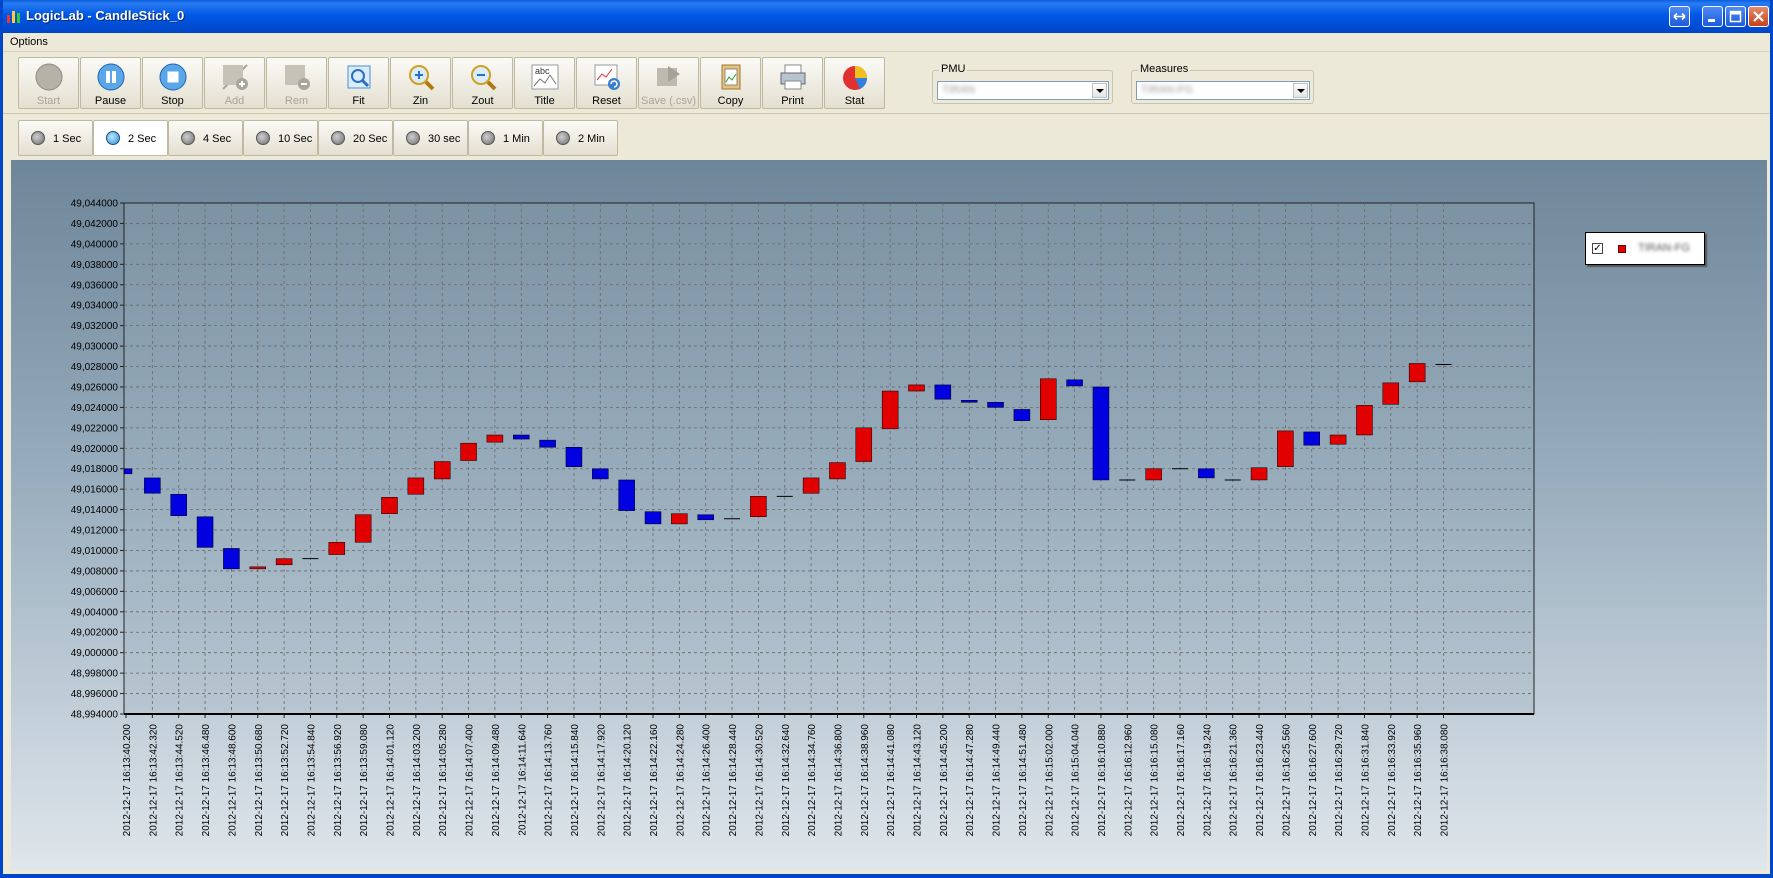 This screenshot has height=878, width=1773. I want to click on x-tick-label: 2012-12-17 16:13:40.200, so click(127, 780).